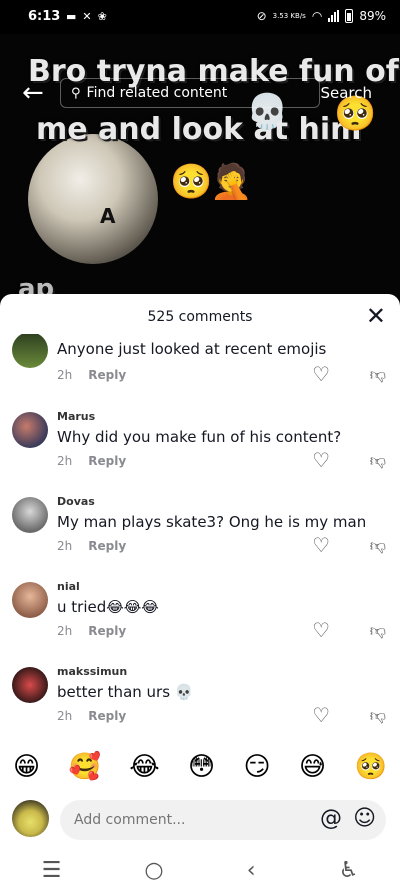 This screenshot has height=893, width=400. I want to click on message-icon: ▬, so click(71, 16).